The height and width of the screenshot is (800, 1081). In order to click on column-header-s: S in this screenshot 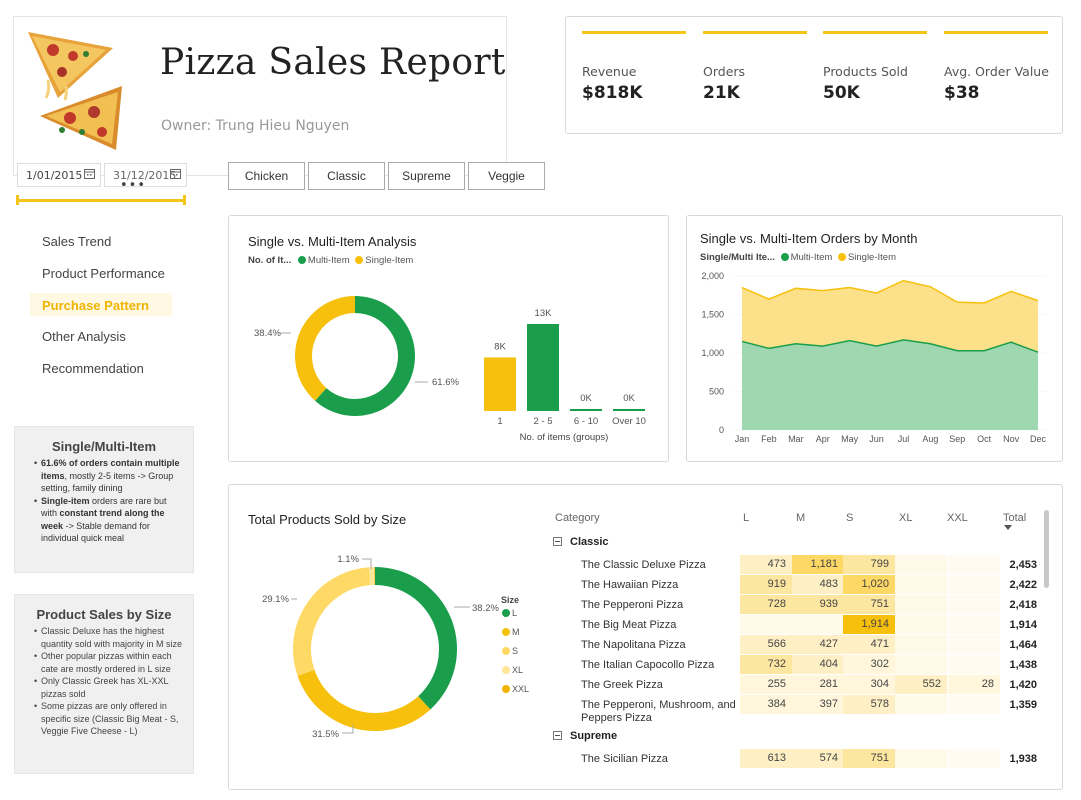, I will do `click(849, 518)`.